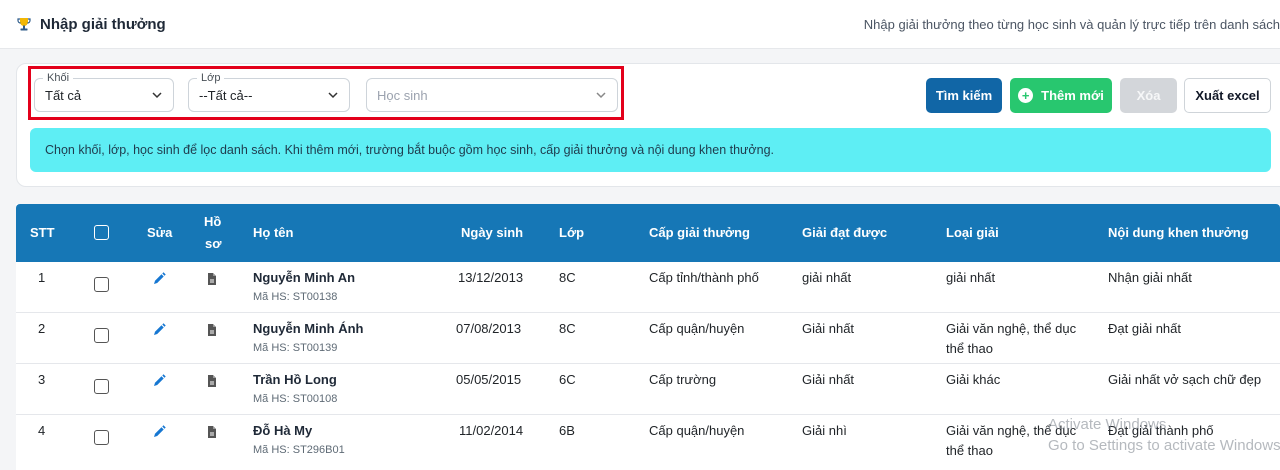  I want to click on cell-dob: 13/12/2013, so click(491, 277).